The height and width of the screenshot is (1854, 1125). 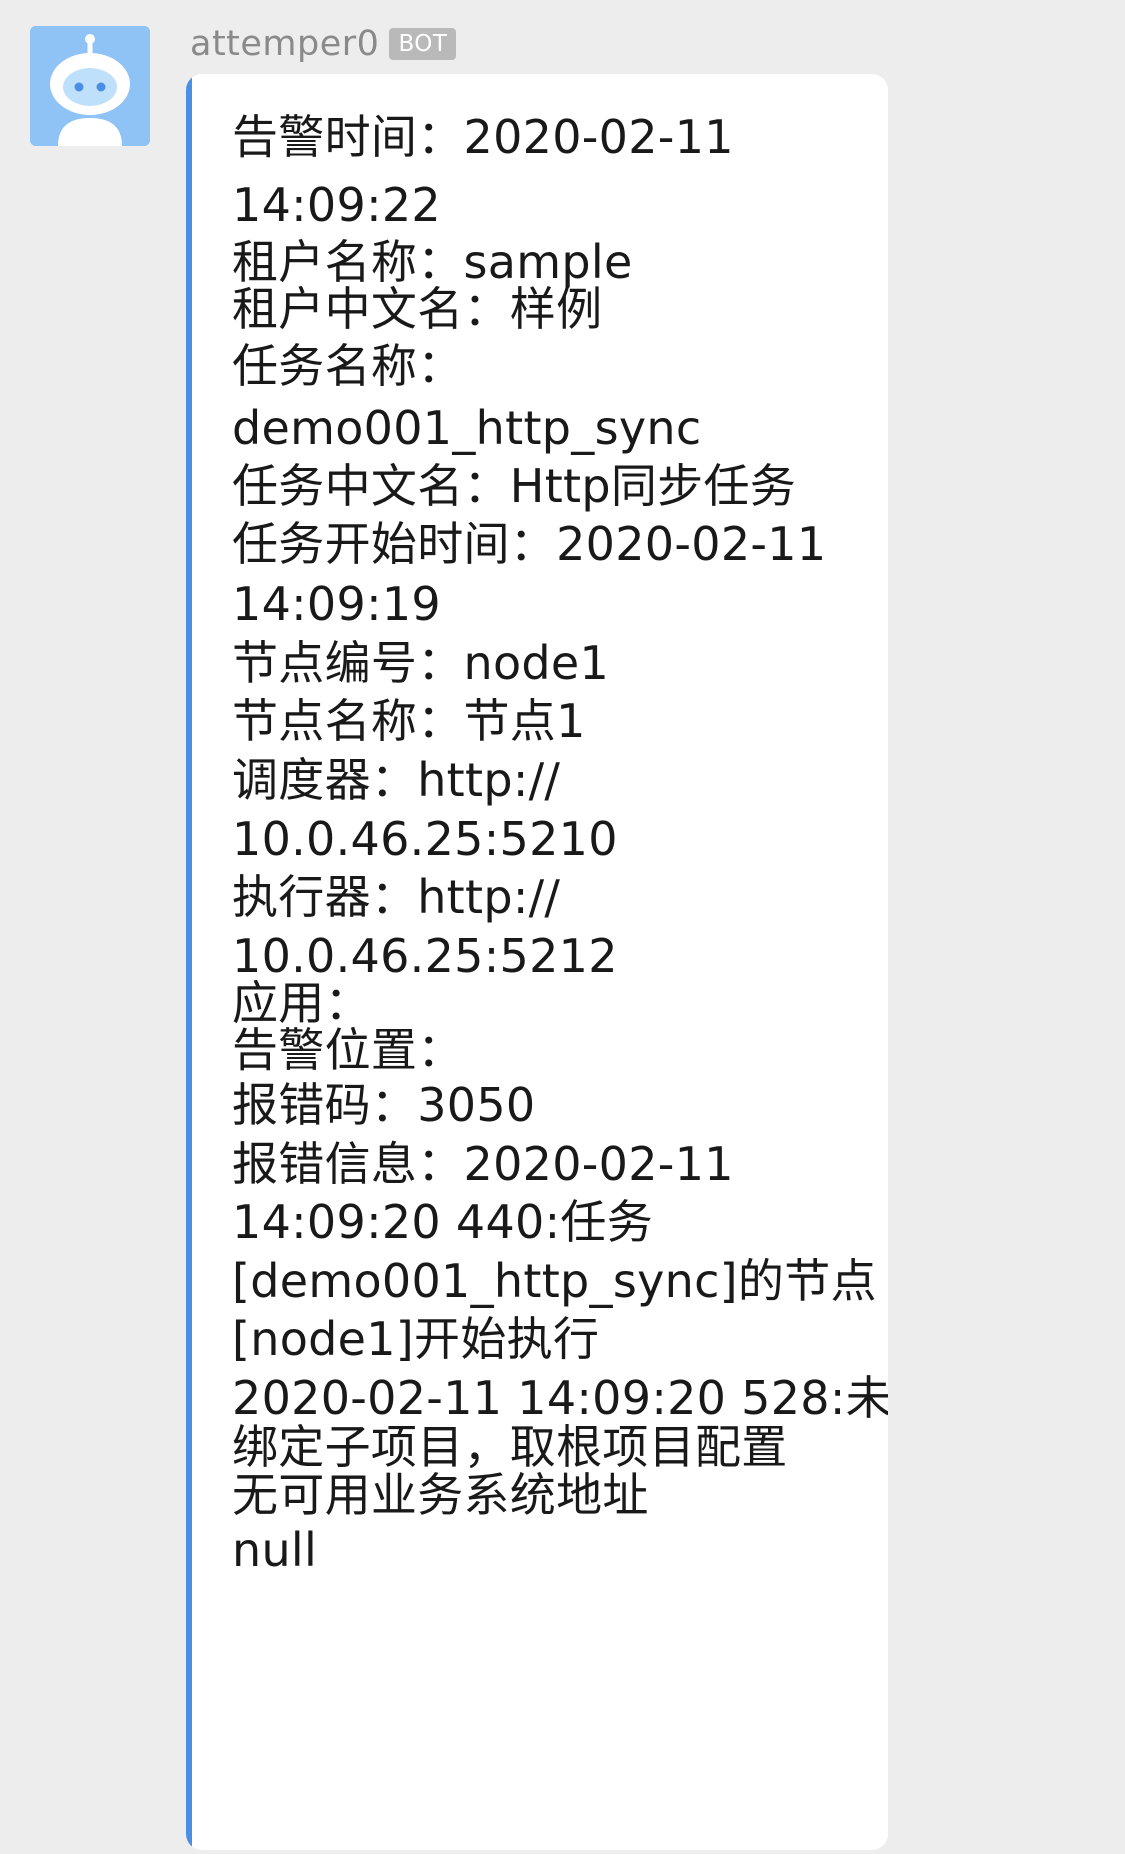 I want to click on message-line: 告警时间：2020-02-11, so click(x=483, y=137).